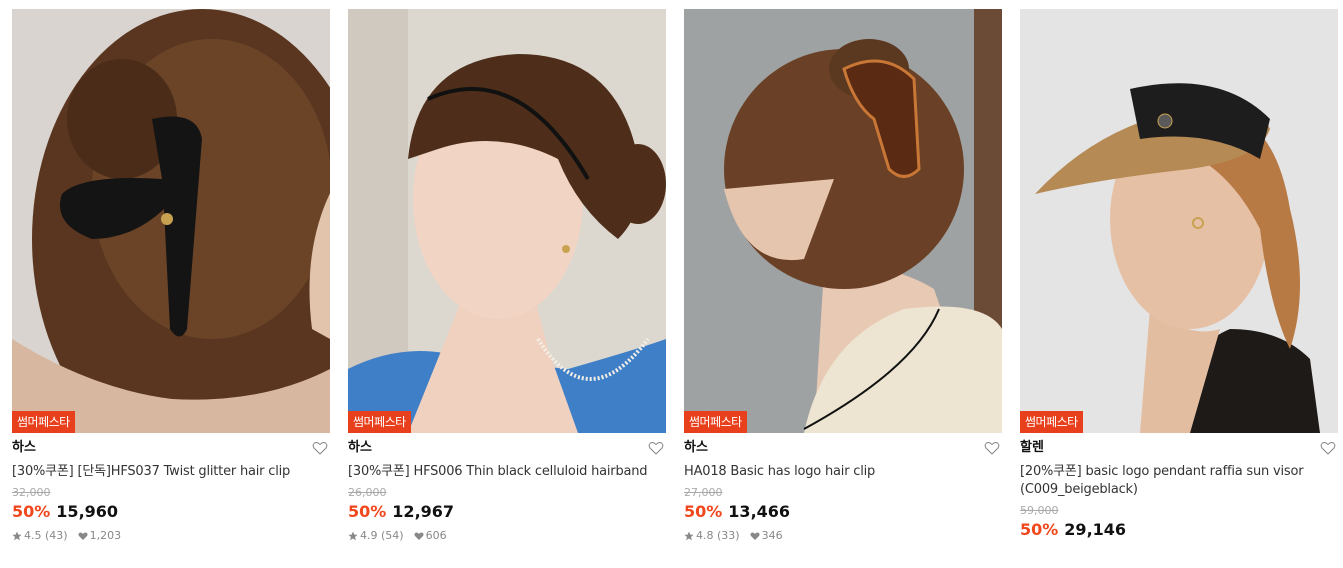 This screenshot has height=568, width=1343. What do you see at coordinates (1095, 529) in the screenshot?
I see `sale-price: 29,146` at bounding box center [1095, 529].